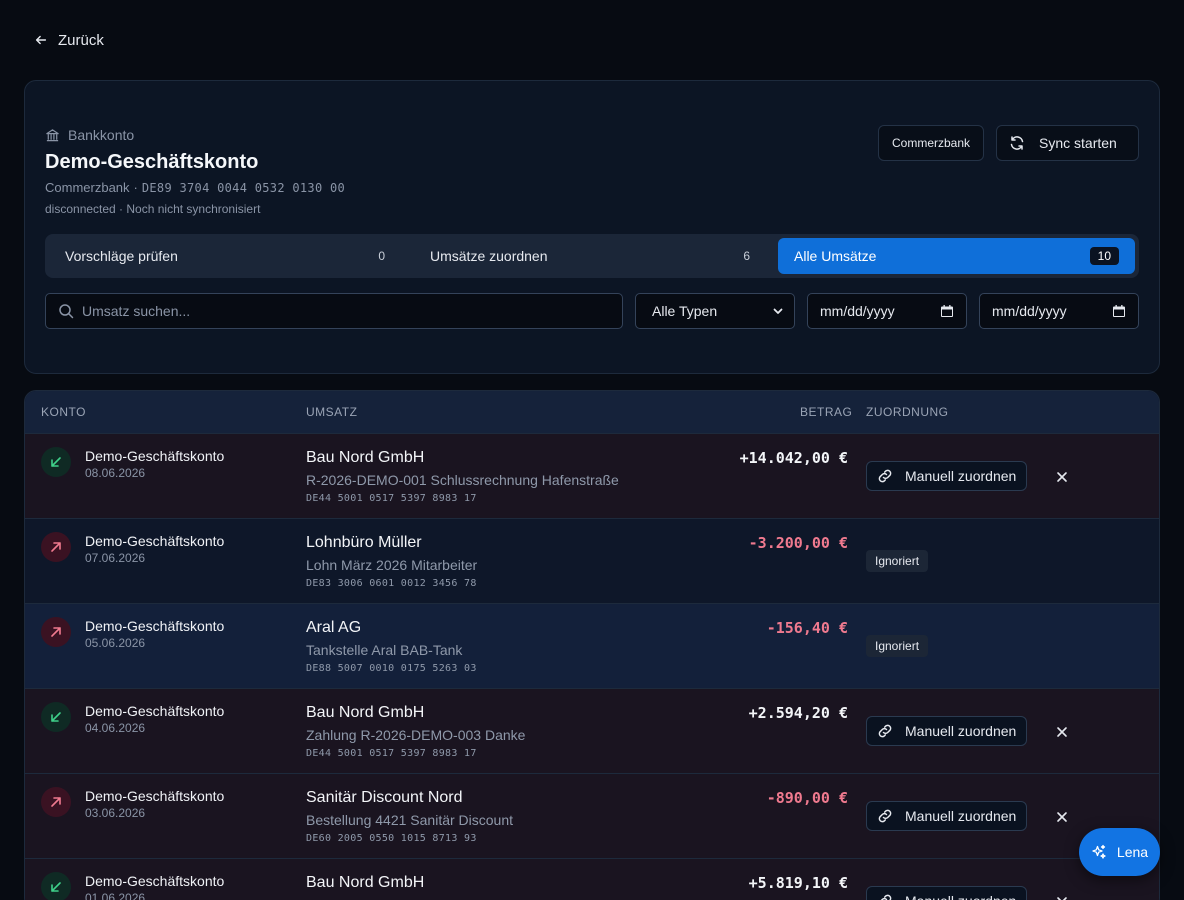 The image size is (1184, 900). What do you see at coordinates (384, 797) in the screenshot?
I see `row-counterparty: Sanitär Discount Nord` at bounding box center [384, 797].